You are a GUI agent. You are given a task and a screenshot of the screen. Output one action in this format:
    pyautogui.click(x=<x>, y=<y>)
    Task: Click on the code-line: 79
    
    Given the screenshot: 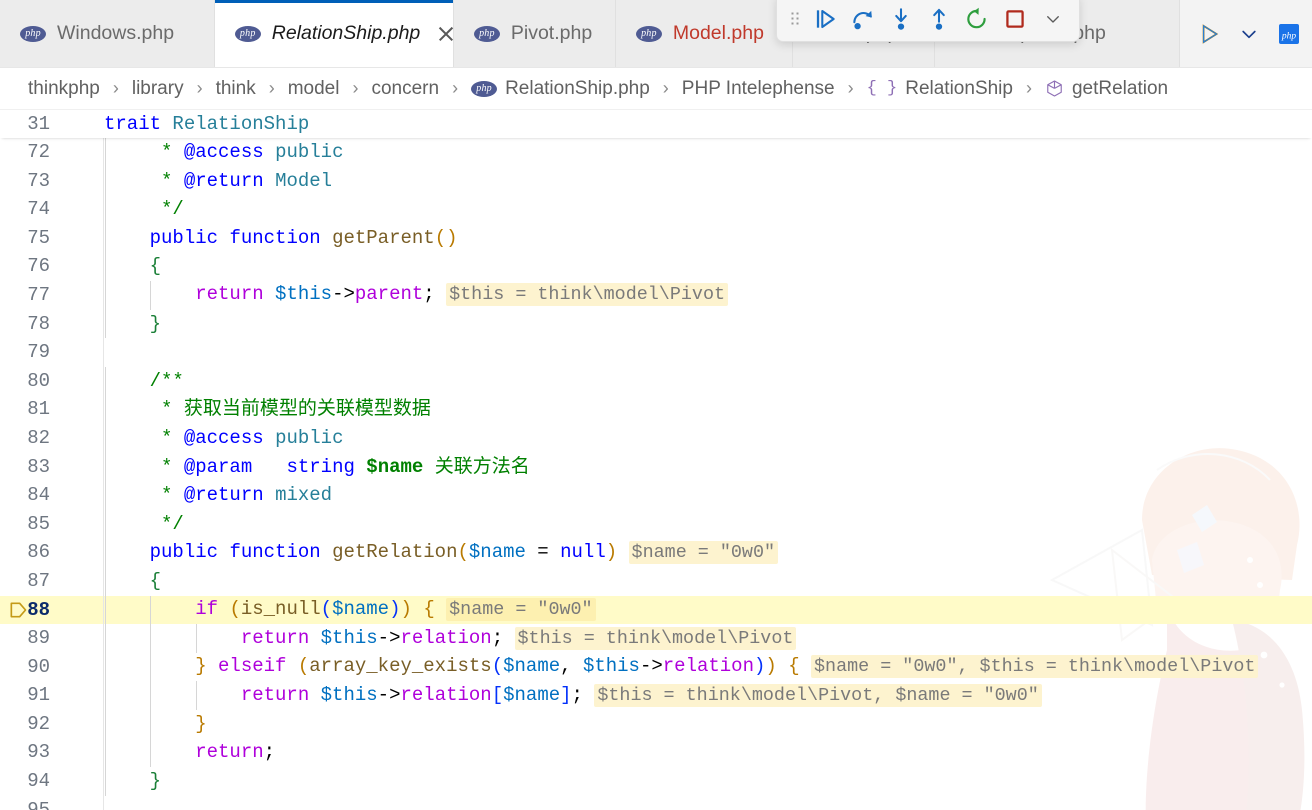 What is the action you would take?
    pyautogui.click(x=656, y=352)
    